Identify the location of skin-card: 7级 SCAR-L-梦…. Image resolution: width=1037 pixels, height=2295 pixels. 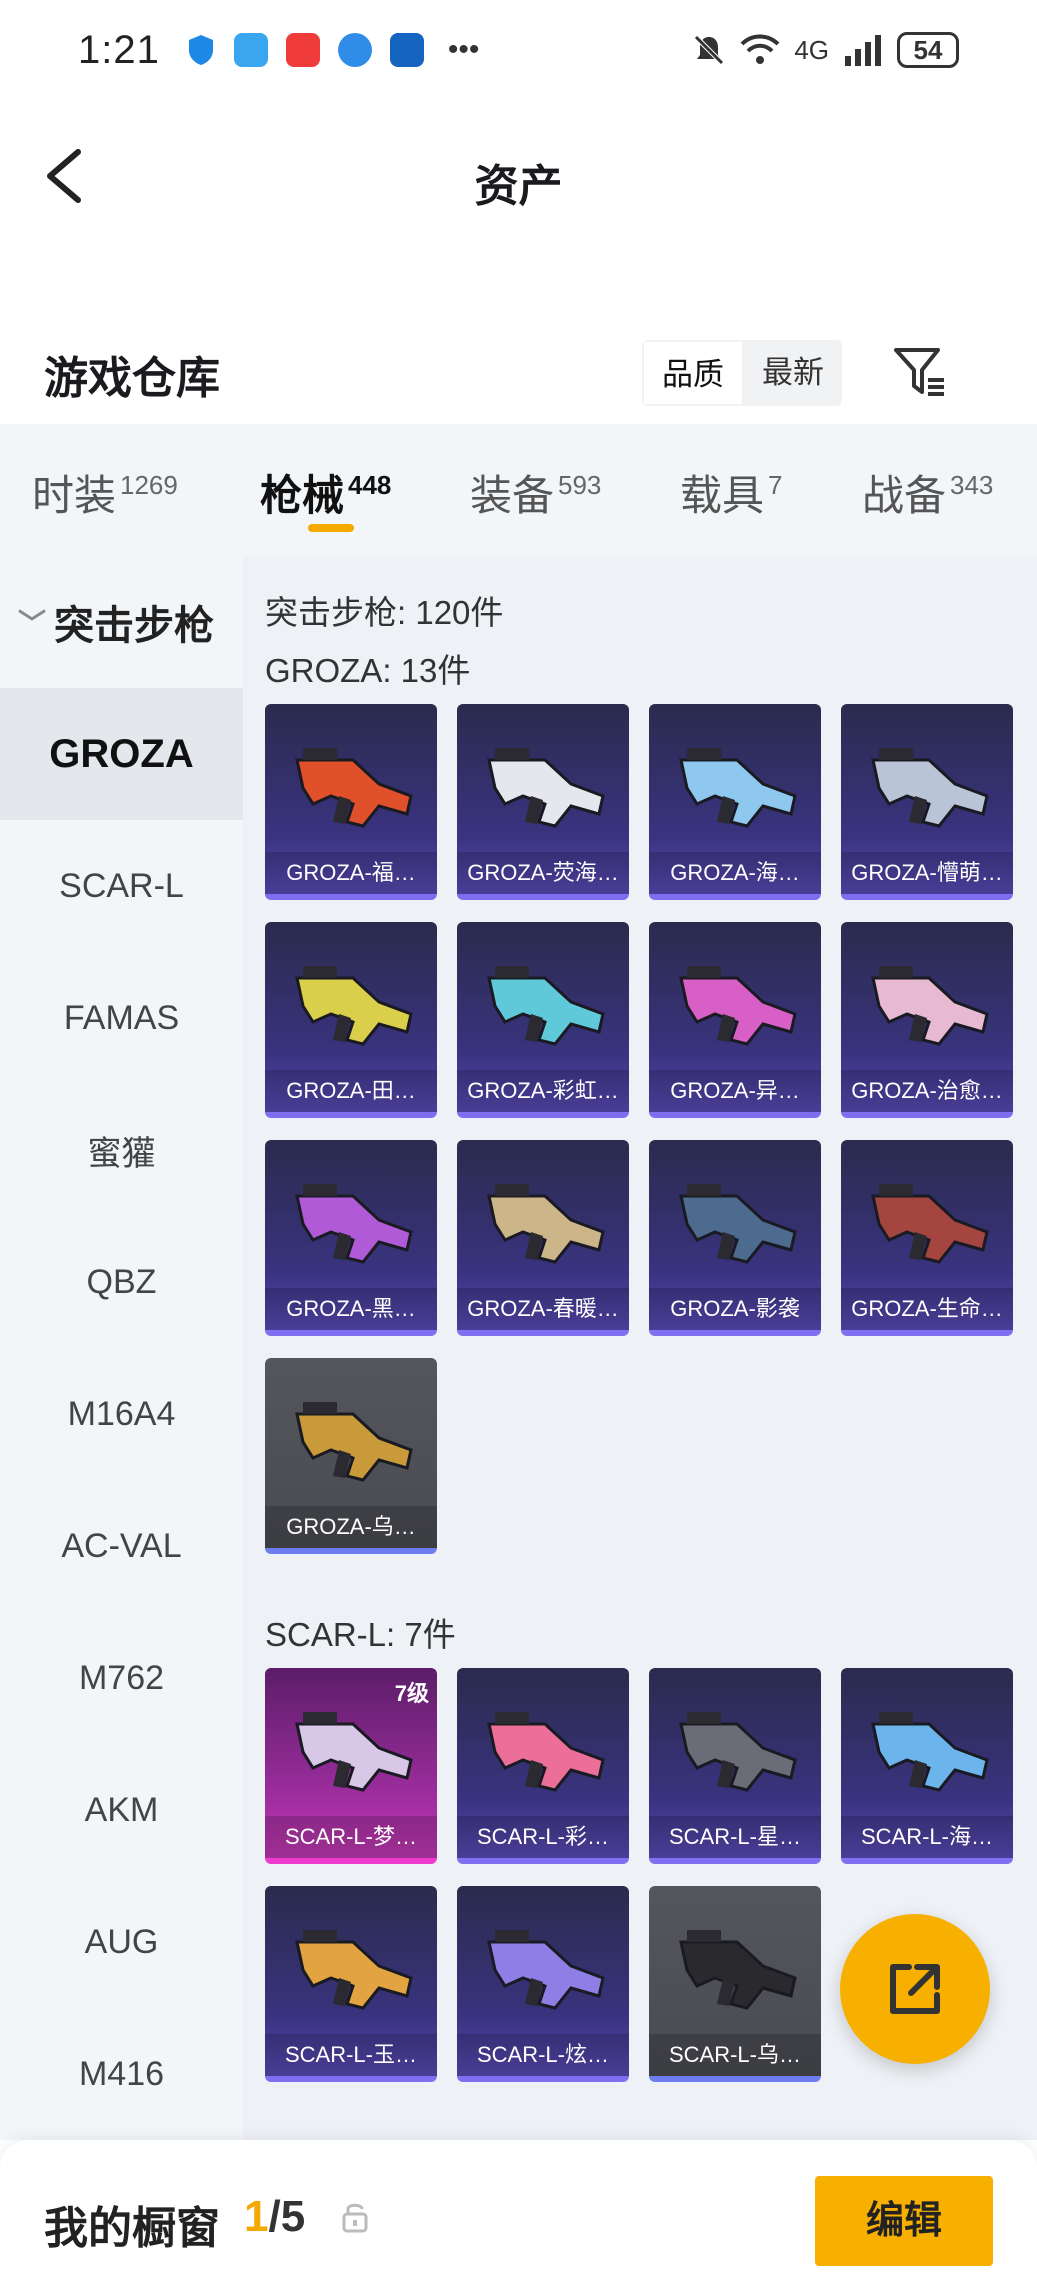
(351, 1766).